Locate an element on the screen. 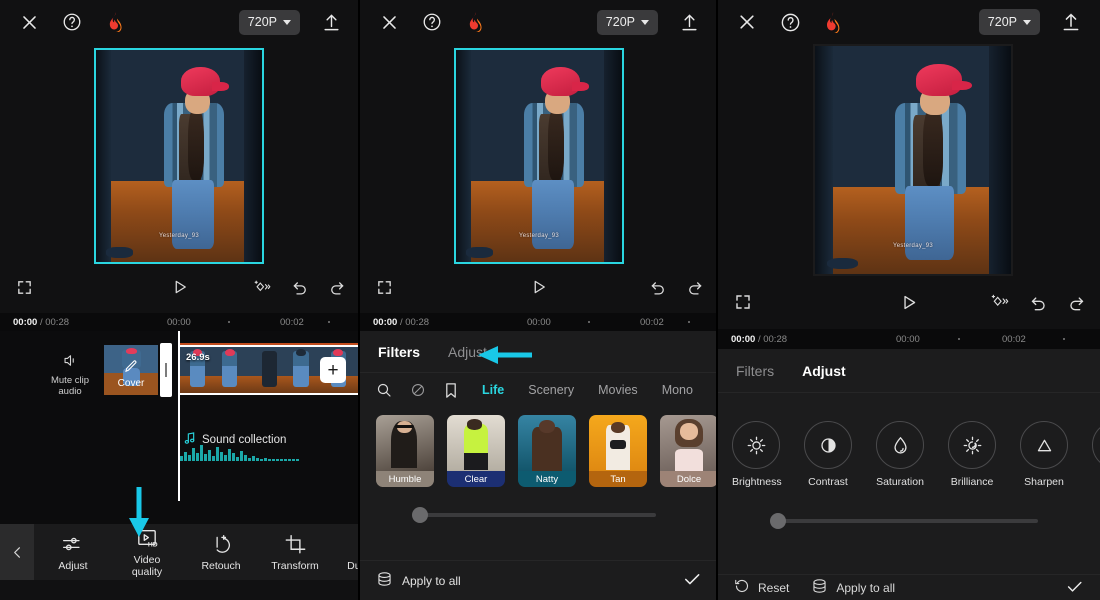 This screenshot has width=1100, height=600. filter-card-clear: Clear is located at coordinates (476, 451).